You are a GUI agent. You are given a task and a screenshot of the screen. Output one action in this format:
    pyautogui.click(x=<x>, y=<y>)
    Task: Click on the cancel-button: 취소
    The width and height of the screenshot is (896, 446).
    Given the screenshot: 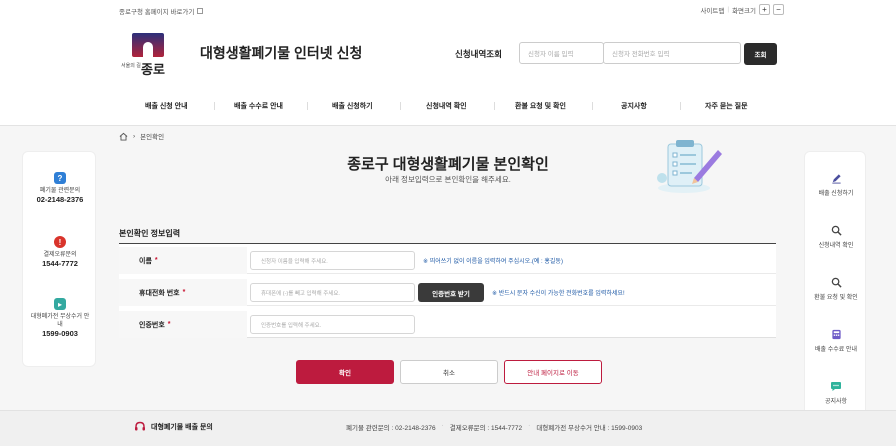 What is the action you would take?
    pyautogui.click(x=449, y=372)
    